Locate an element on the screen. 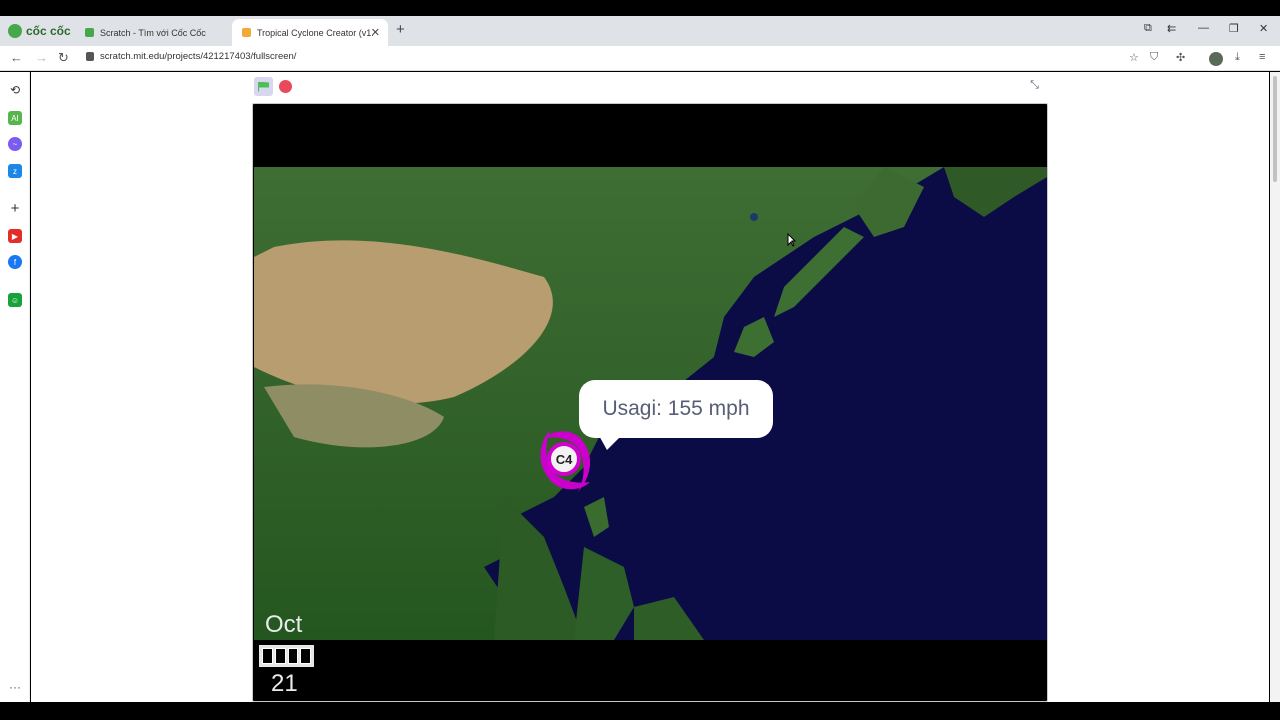 The image size is (1280, 720). youtube-icon: ▶ is located at coordinates (15, 236).